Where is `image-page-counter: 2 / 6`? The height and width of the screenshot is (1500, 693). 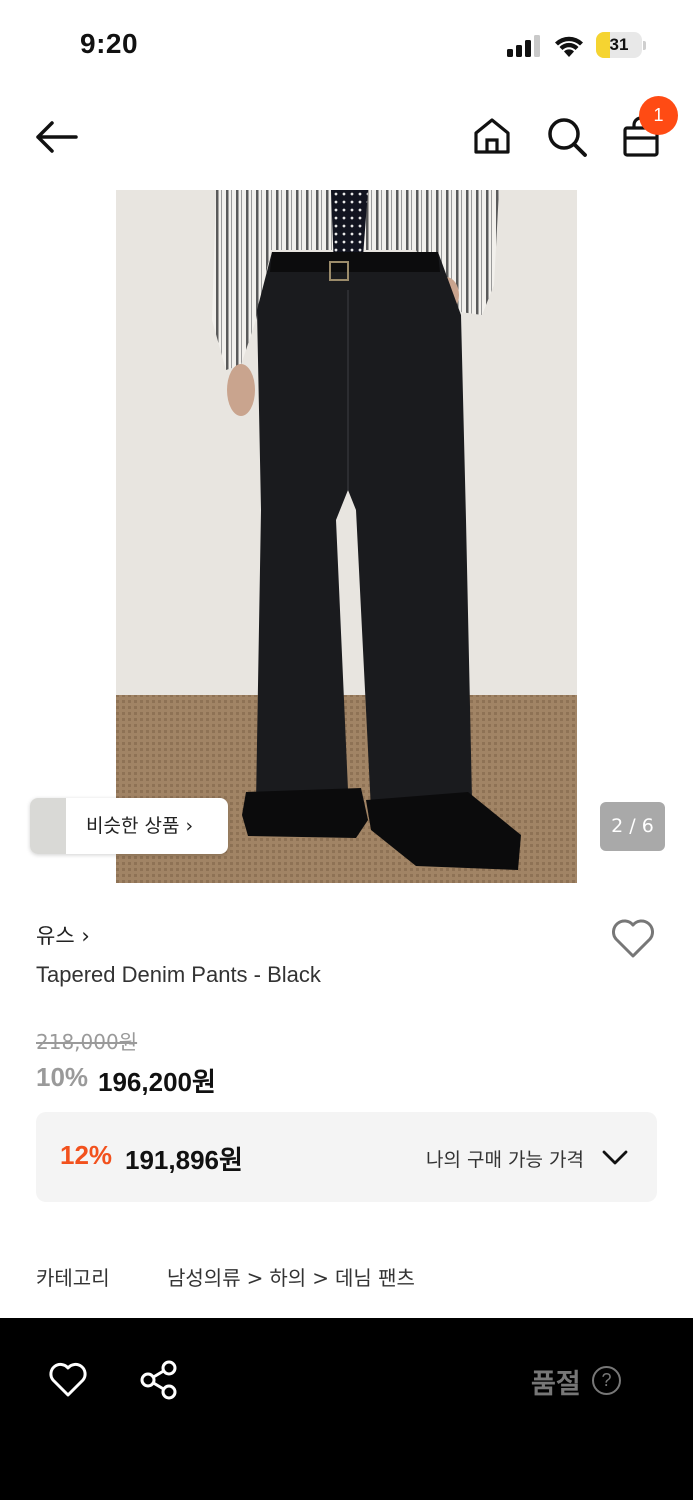
image-page-counter: 2 / 6 is located at coordinates (632, 826).